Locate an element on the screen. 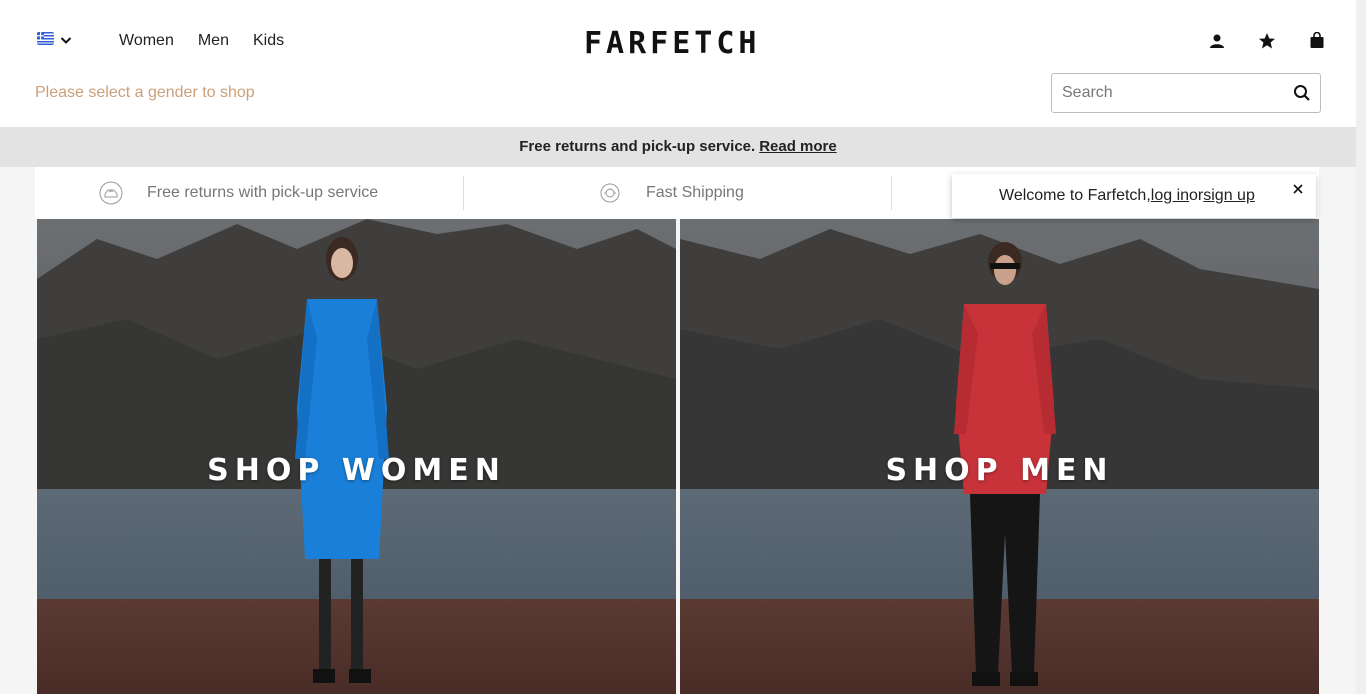  shop-women-label: SHOP WOMEN is located at coordinates (356, 470).